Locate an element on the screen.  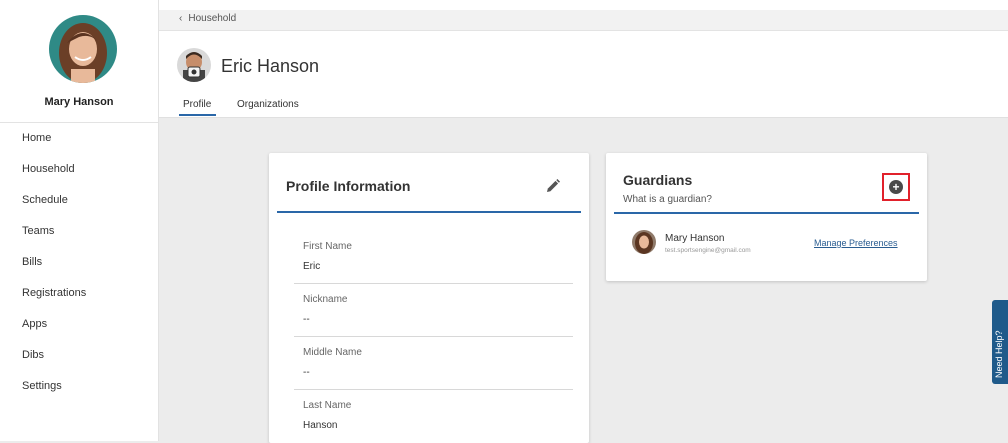
middle-name-field: Middle Name -- is located at coordinates (438, 362).